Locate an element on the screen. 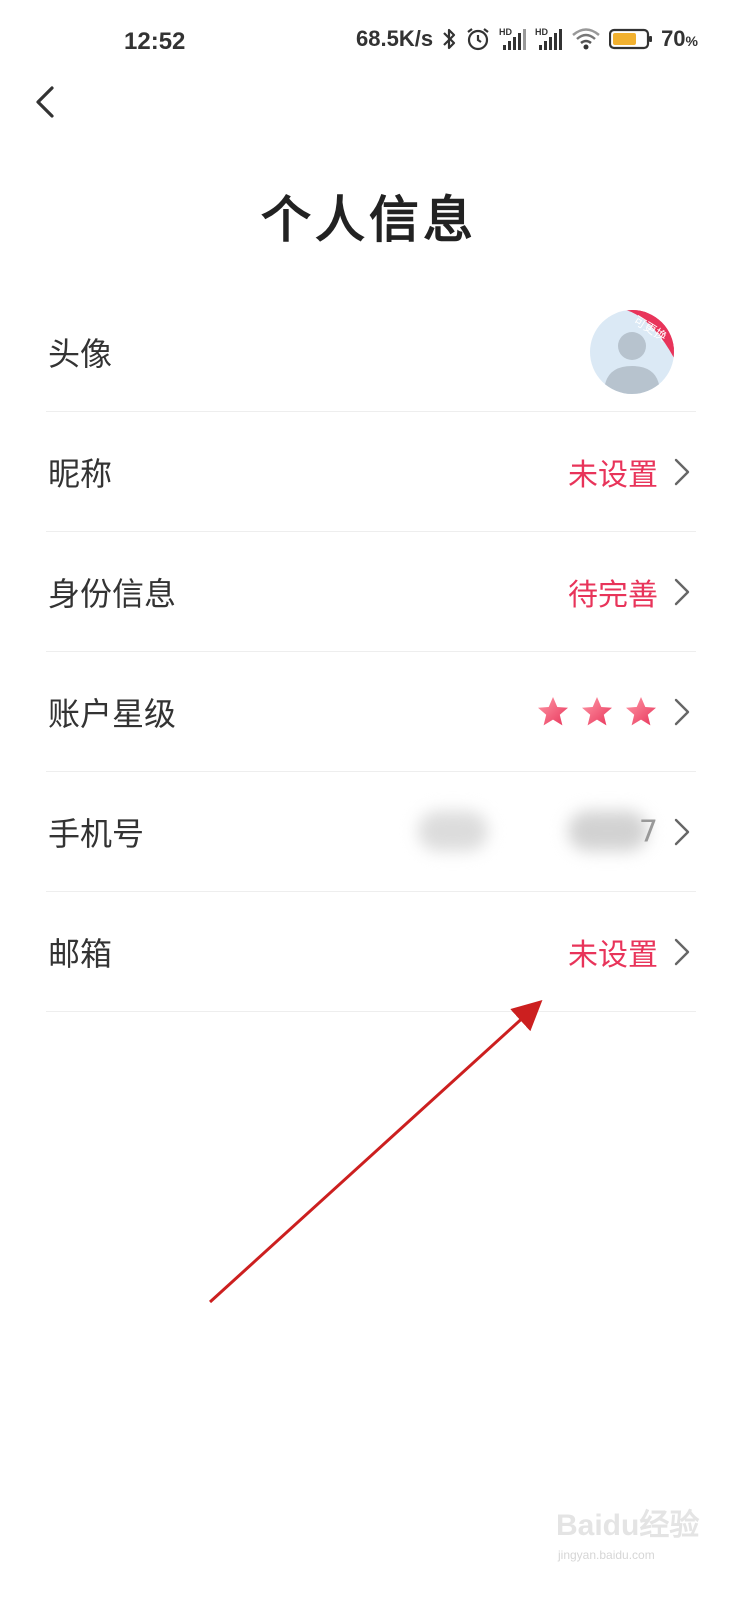 This screenshot has width=738, height=1600. back-button is located at coordinates (48, 102).